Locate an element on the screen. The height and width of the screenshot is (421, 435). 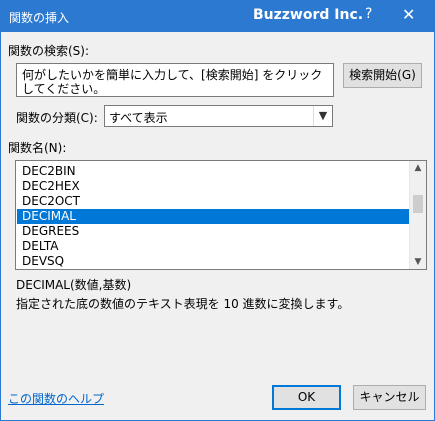
search-label: 関数の検索(S): is located at coordinates (49, 51).